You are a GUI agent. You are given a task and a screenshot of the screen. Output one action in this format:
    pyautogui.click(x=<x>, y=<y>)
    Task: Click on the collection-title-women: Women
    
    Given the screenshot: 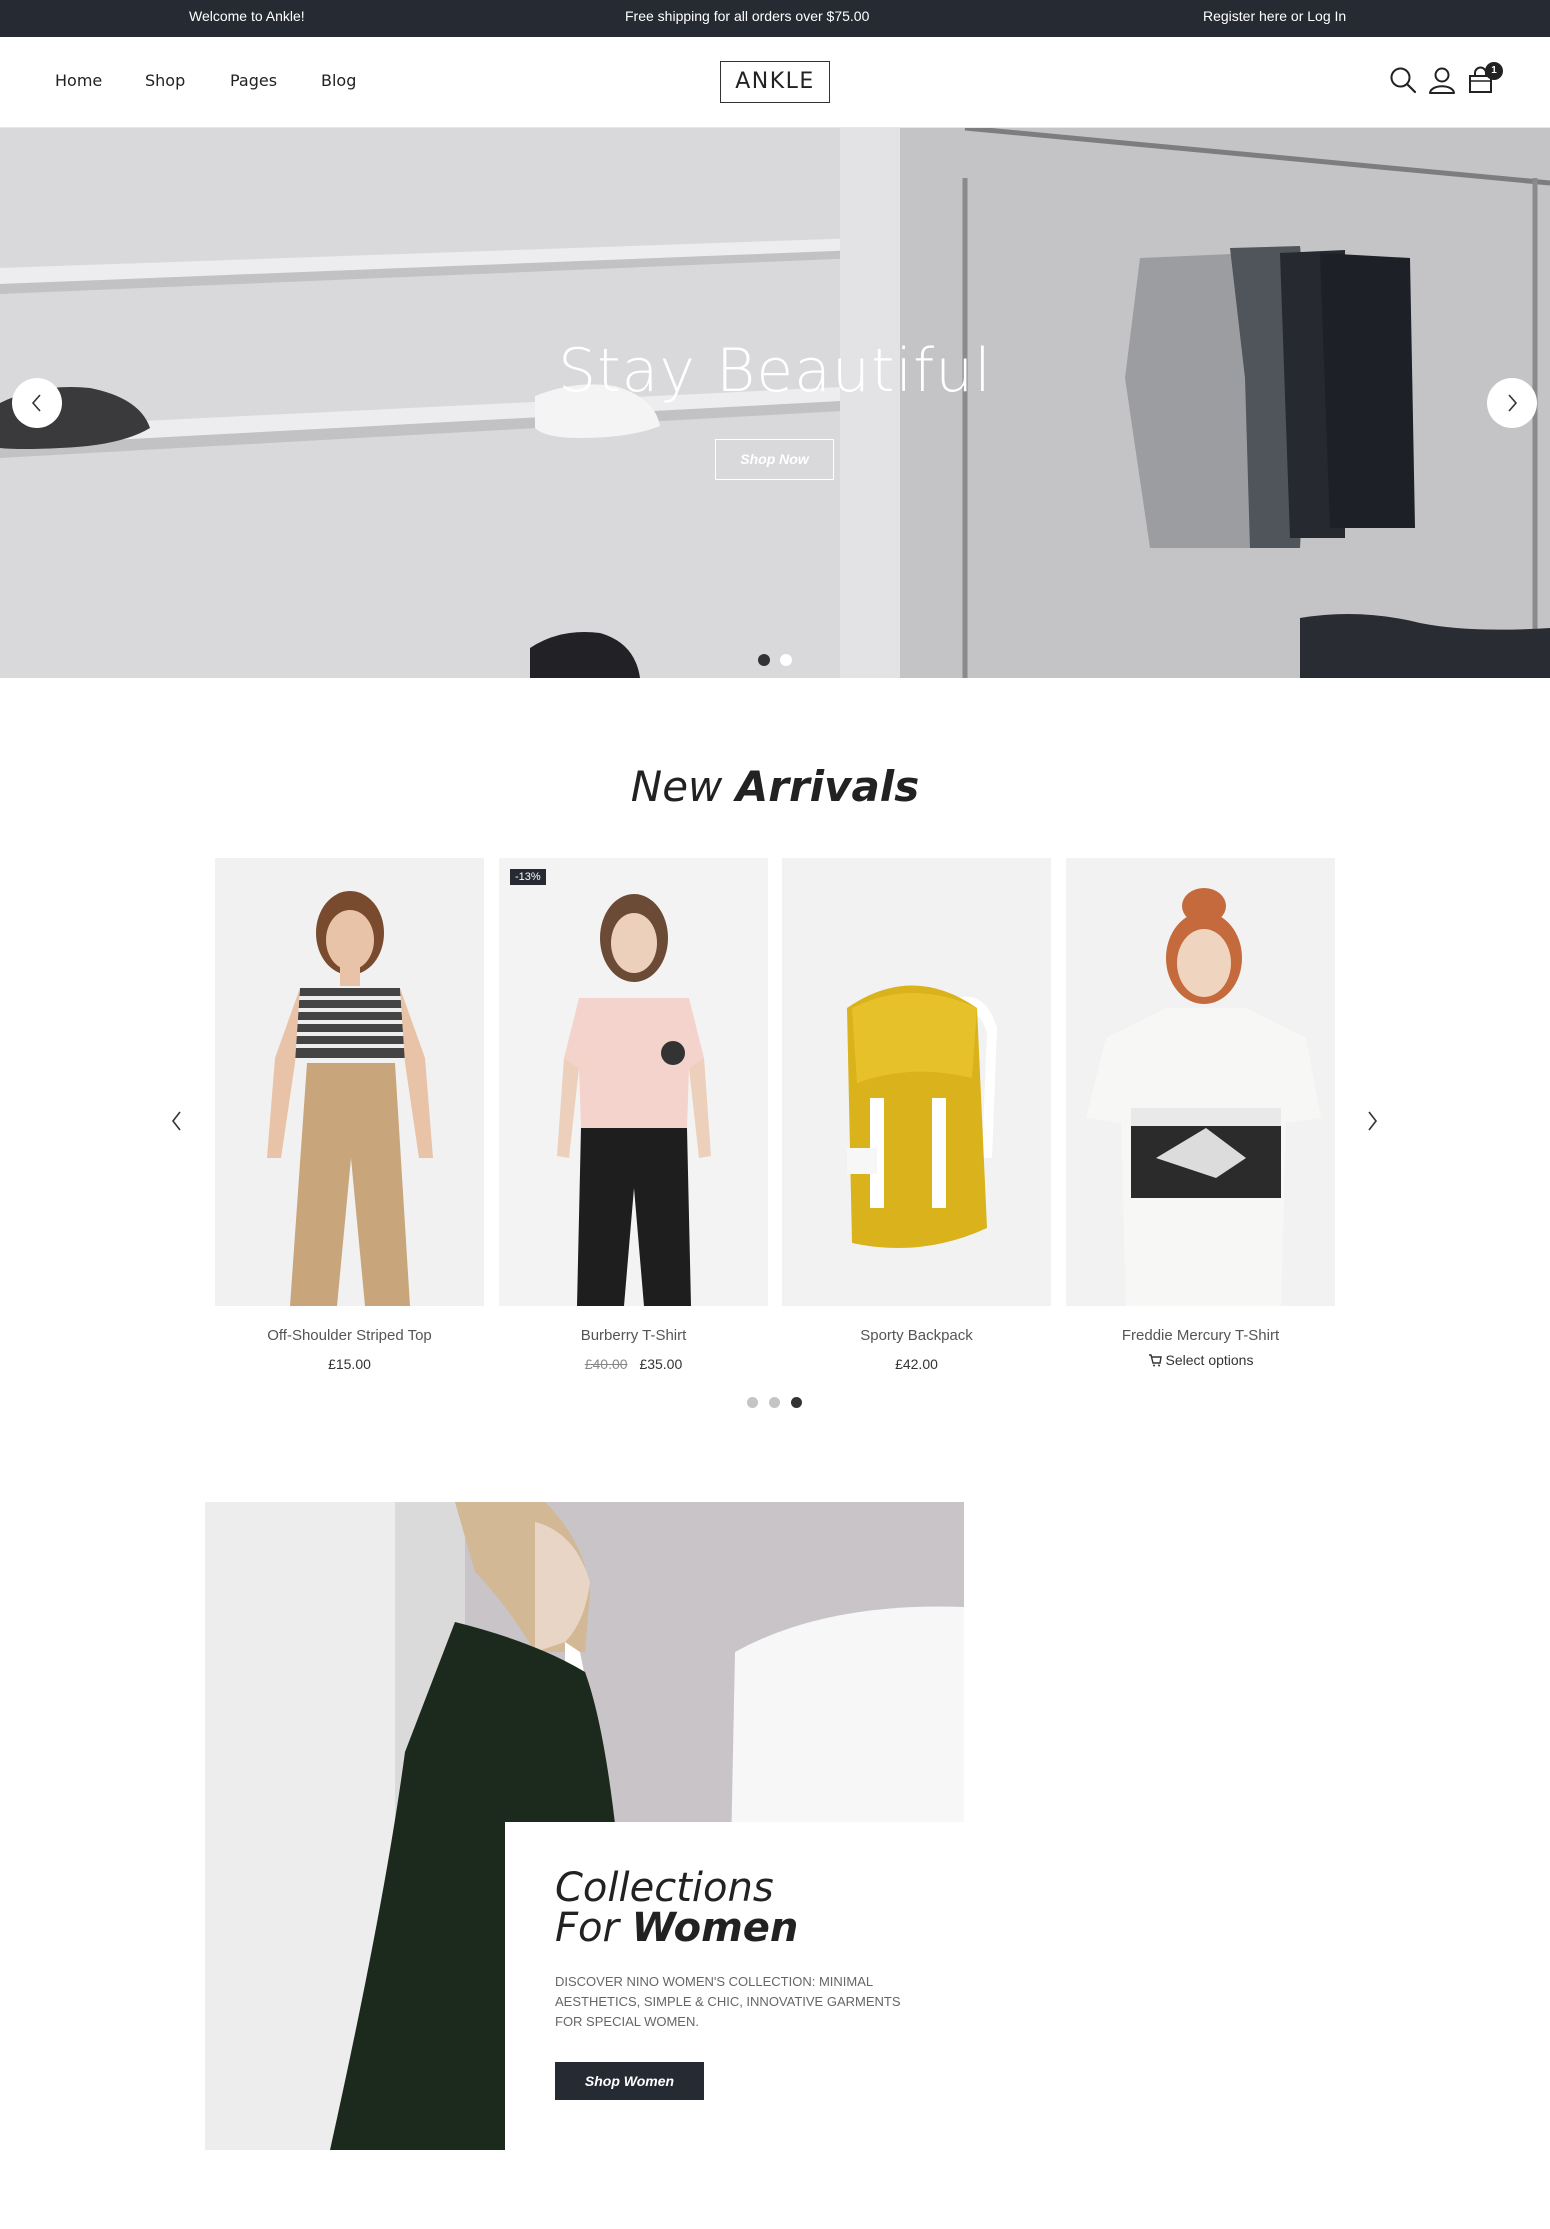 What is the action you would take?
    pyautogui.click(x=715, y=1928)
    